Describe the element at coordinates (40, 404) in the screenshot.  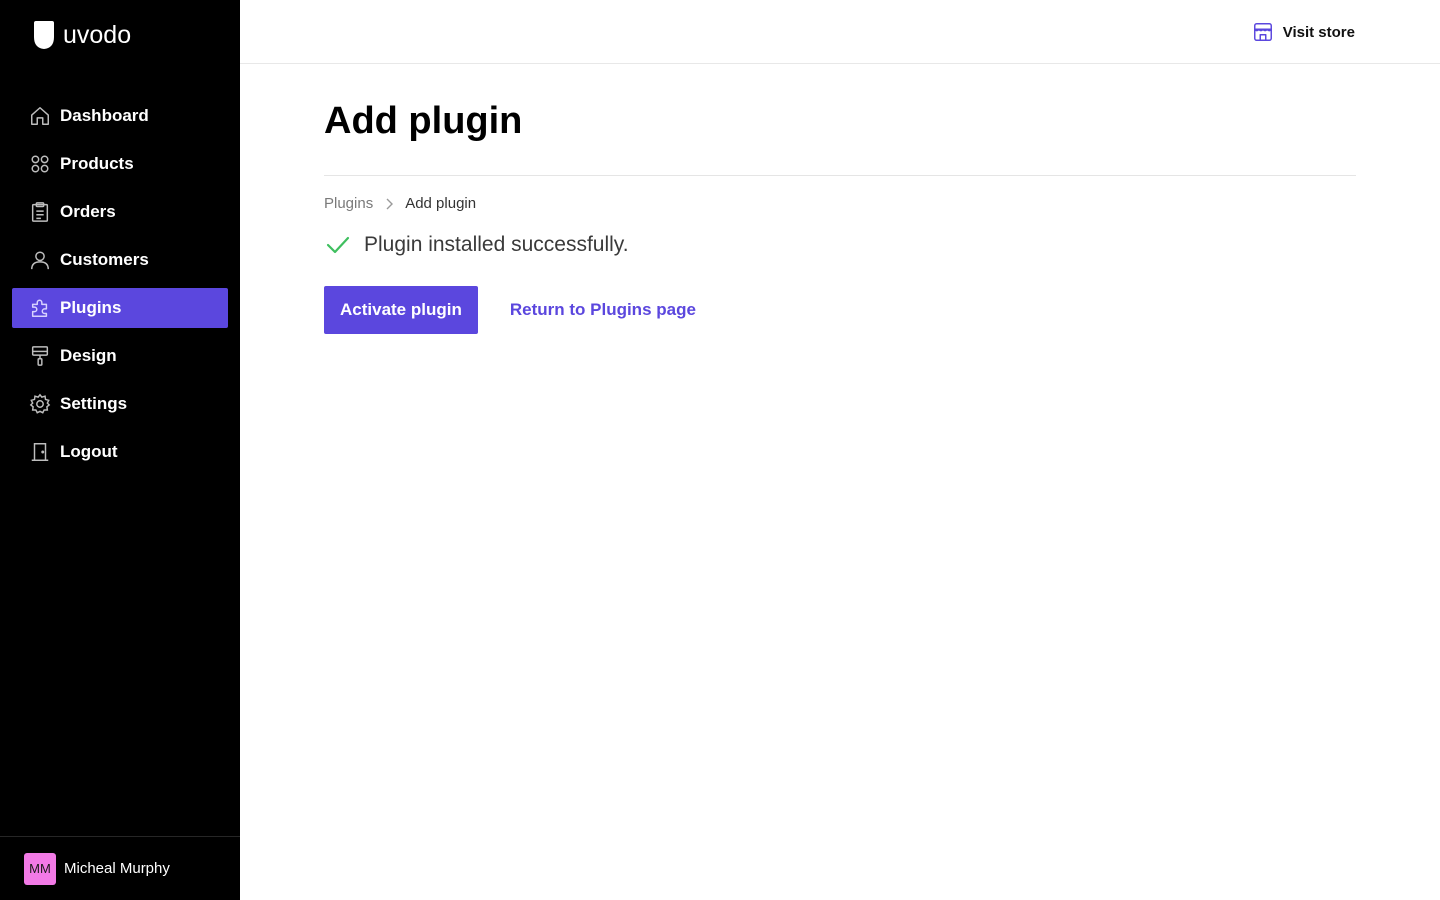
I see `gear-icon` at that location.